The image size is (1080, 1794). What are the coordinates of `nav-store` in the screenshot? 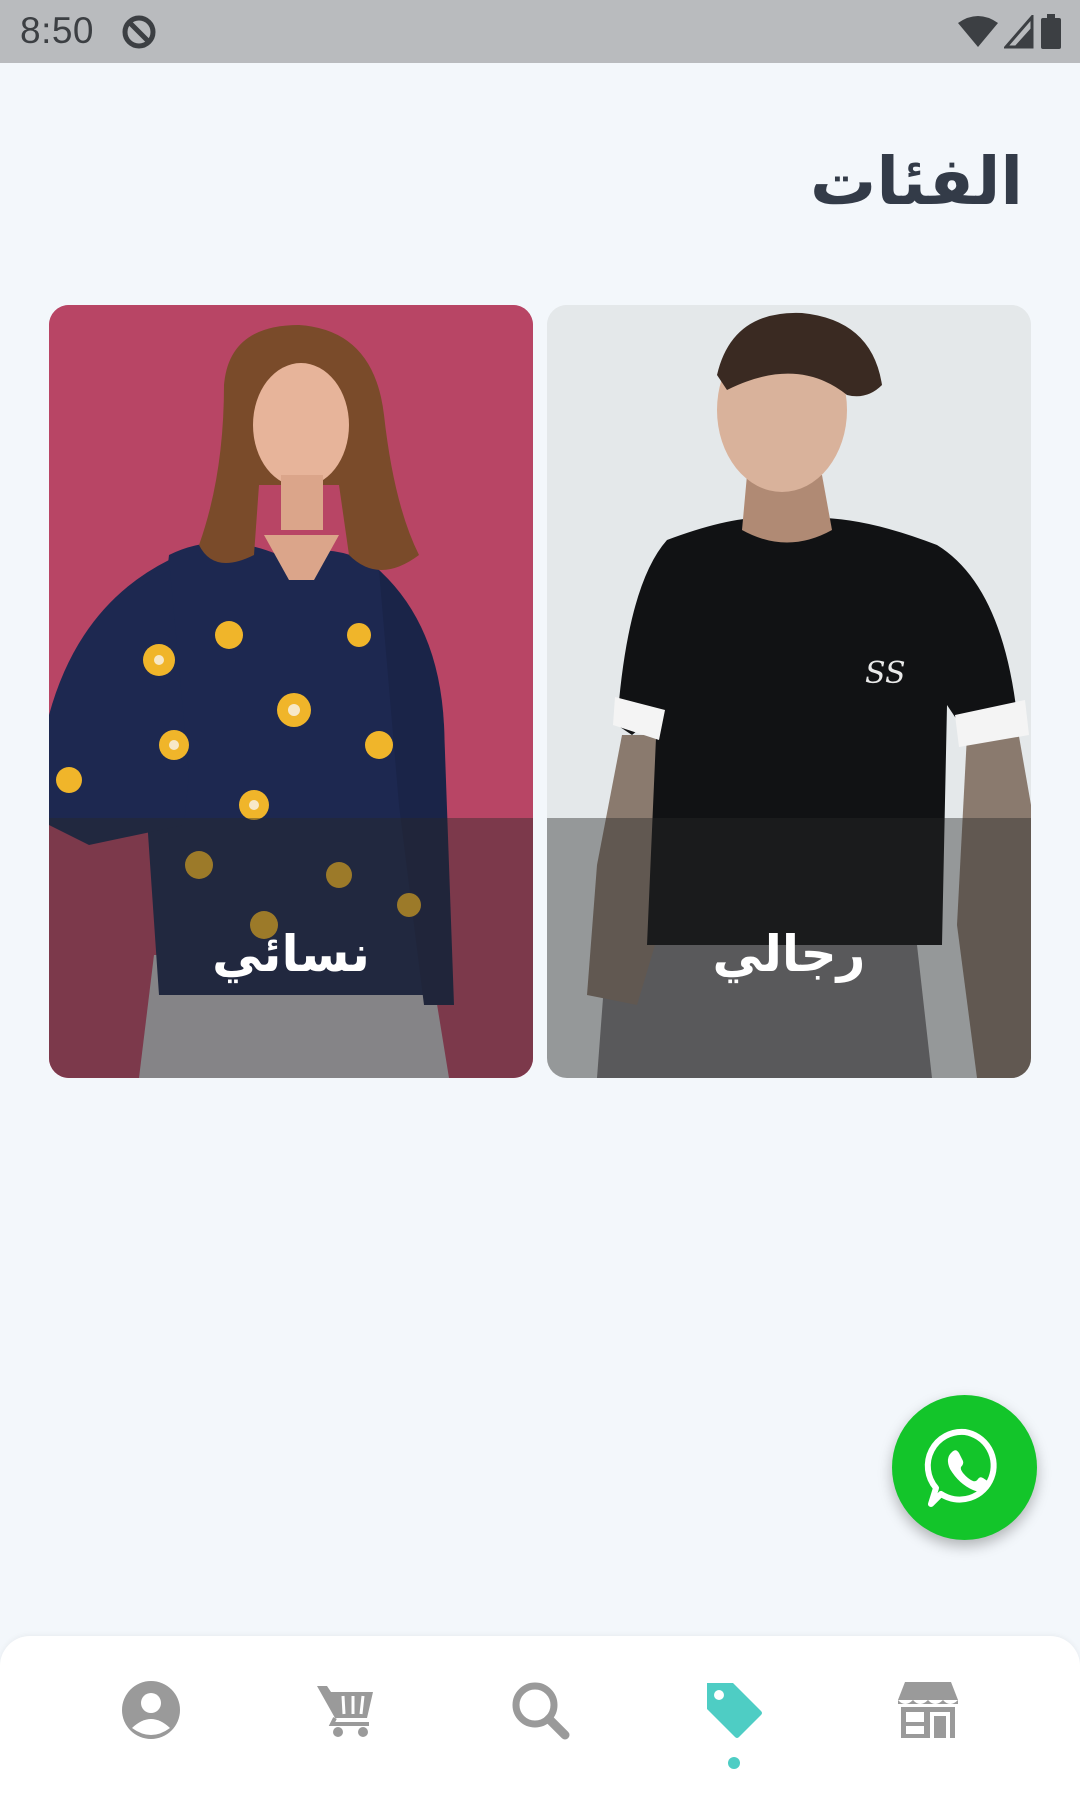 It's located at (928, 1710).